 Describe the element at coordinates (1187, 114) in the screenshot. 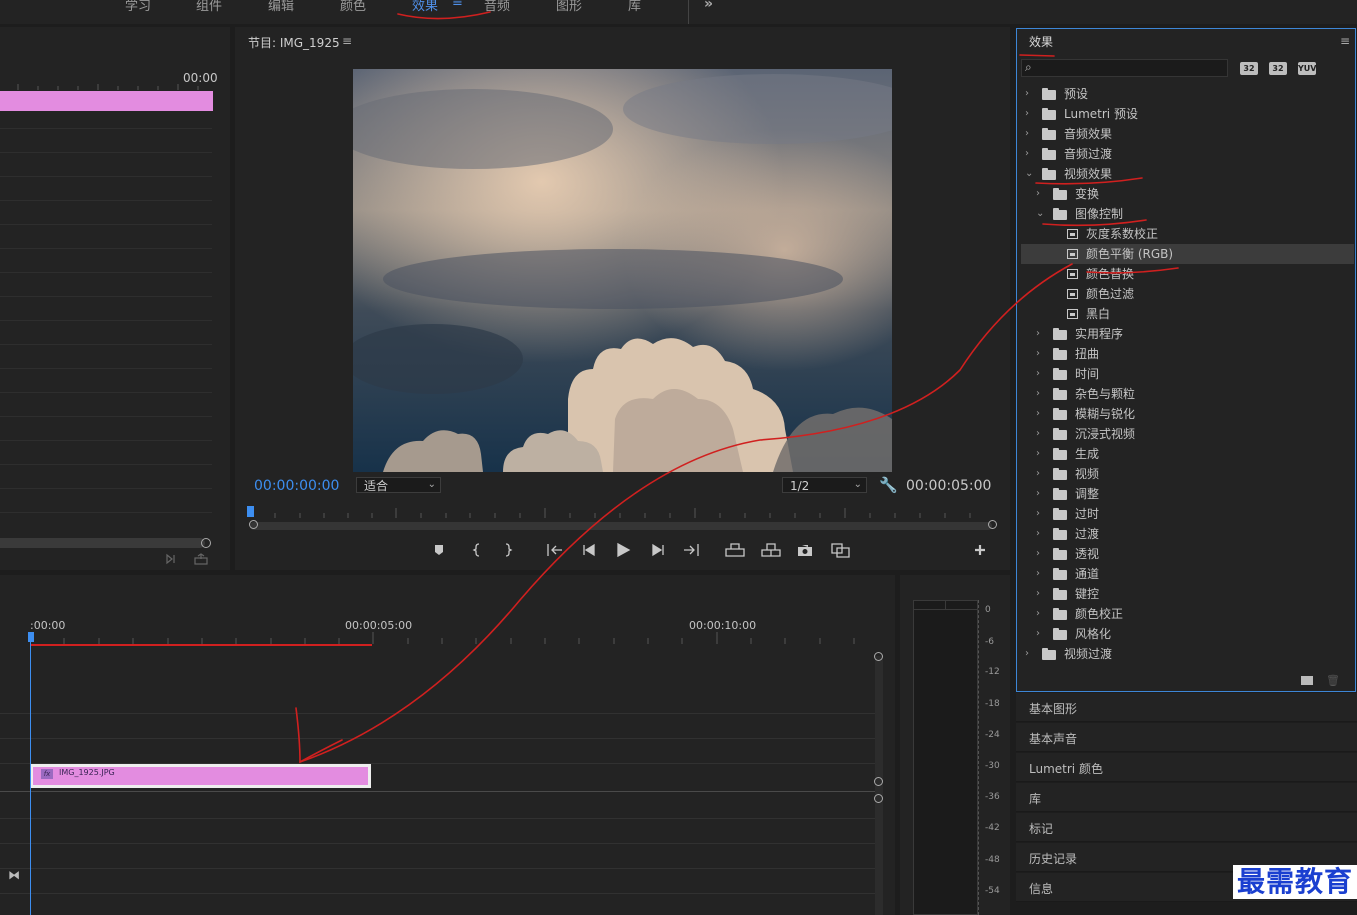

I see `effects-tree-item: › Lumetri 预设` at that location.